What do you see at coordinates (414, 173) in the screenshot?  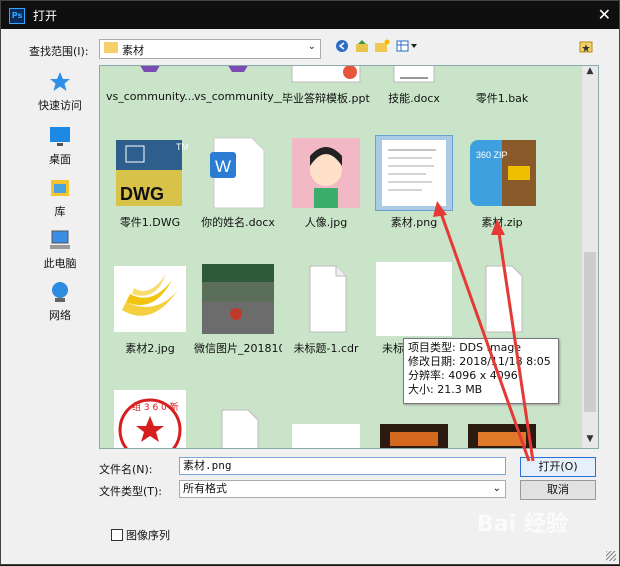 I see `png-thumbnail` at bounding box center [414, 173].